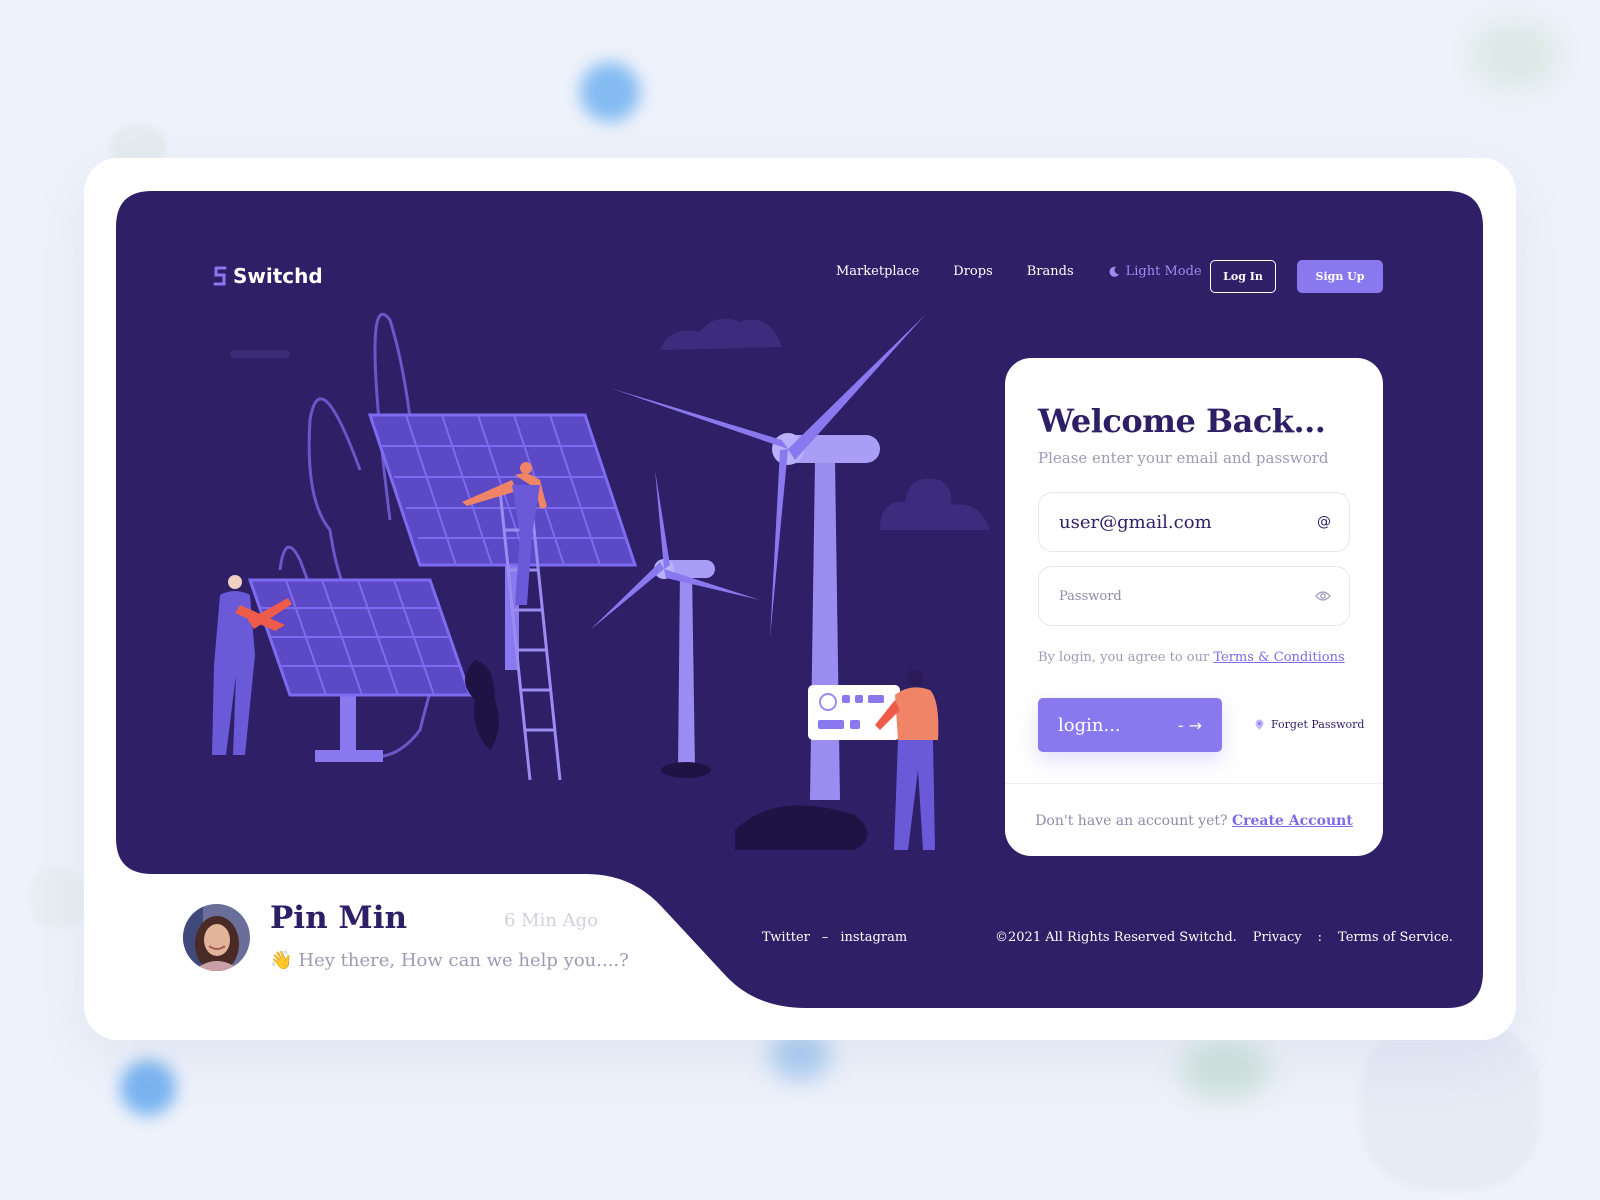  I want to click on chat-timestamp: 6 Min Ago, so click(551, 920).